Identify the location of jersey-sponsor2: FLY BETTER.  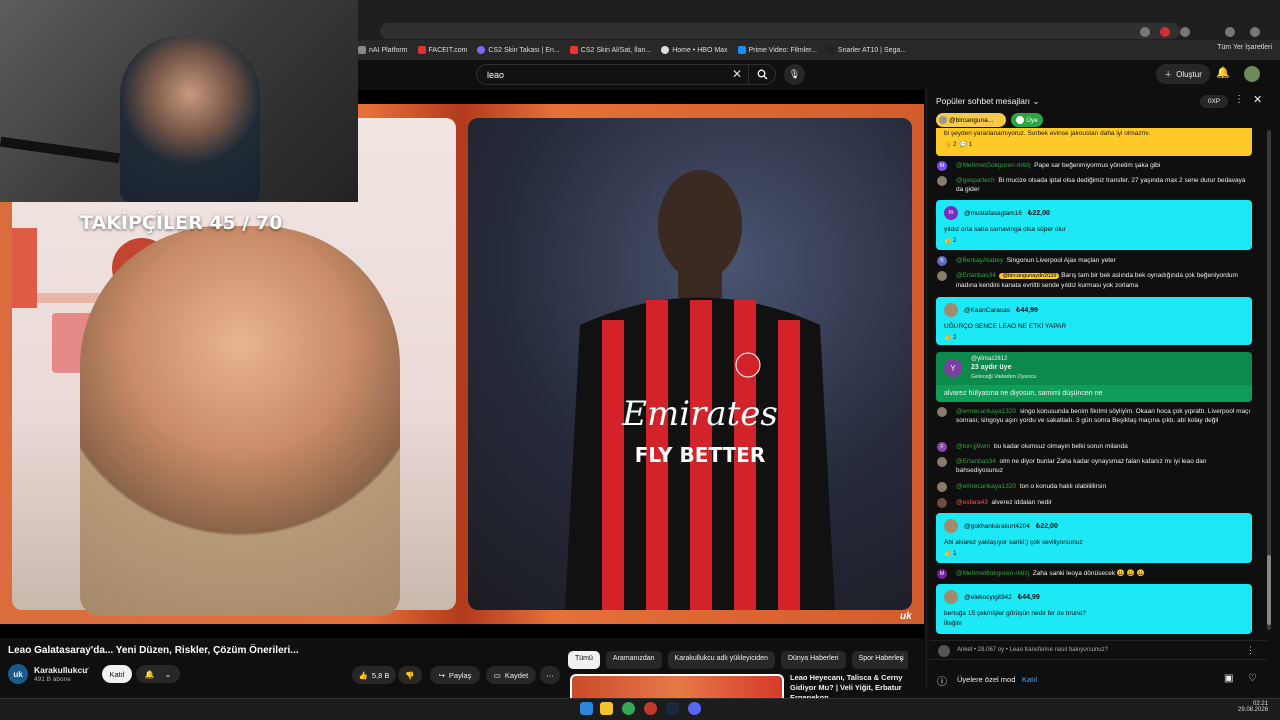
(700, 455).